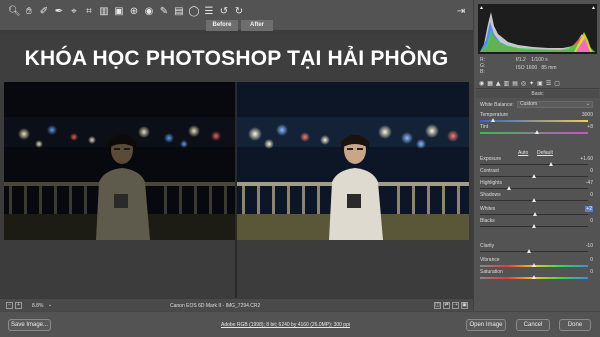  Describe the element at coordinates (490, 195) in the screenshot. I see `shadows-label: Shadows` at that location.